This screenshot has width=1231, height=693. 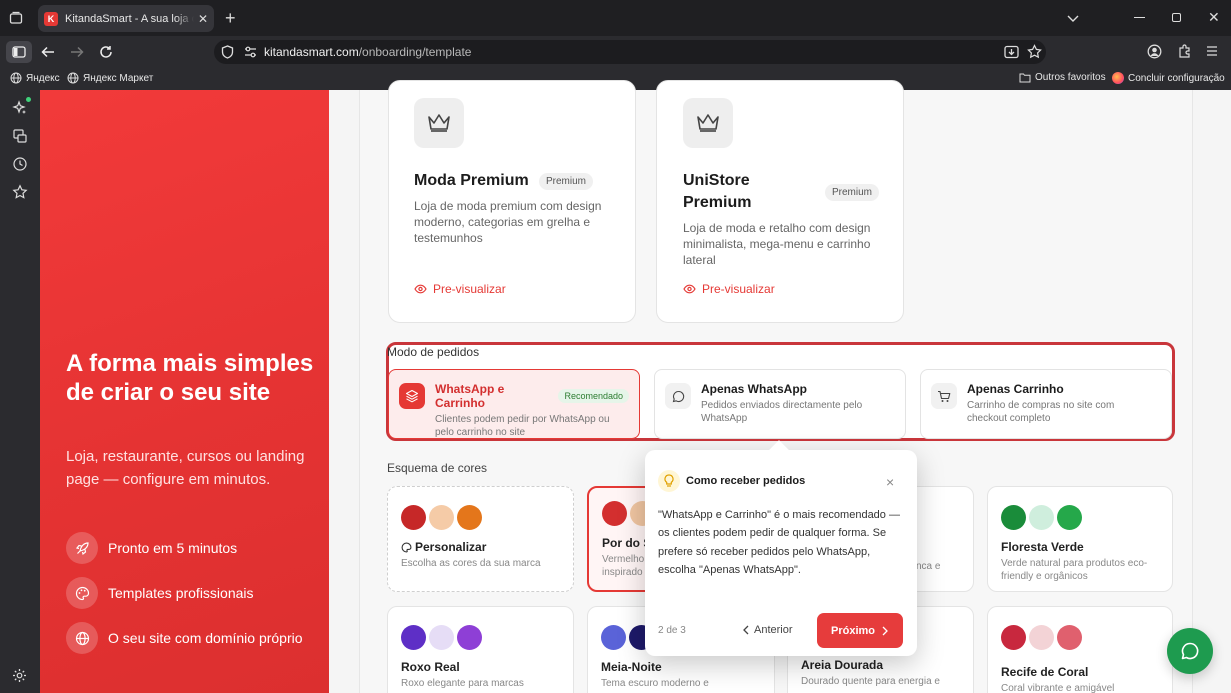 What do you see at coordinates (203, 19) in the screenshot?
I see `close-tab-icon: ✕` at bounding box center [203, 19].